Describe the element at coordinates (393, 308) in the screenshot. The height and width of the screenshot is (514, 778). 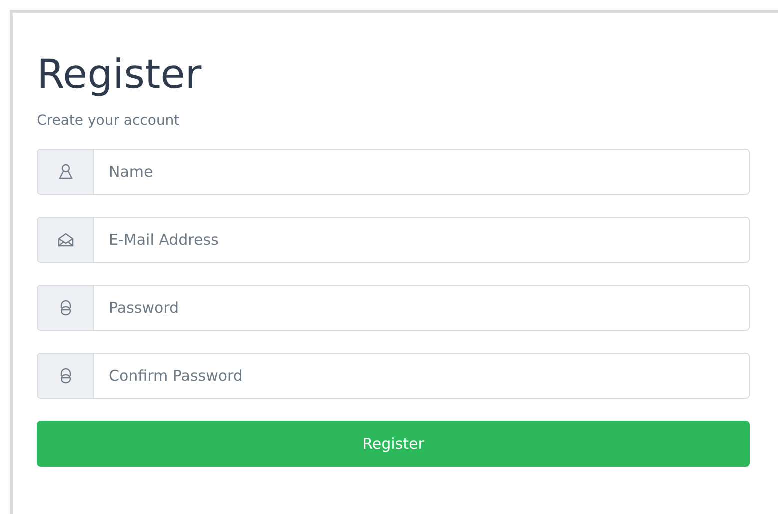
I see `input-field: Password` at that location.